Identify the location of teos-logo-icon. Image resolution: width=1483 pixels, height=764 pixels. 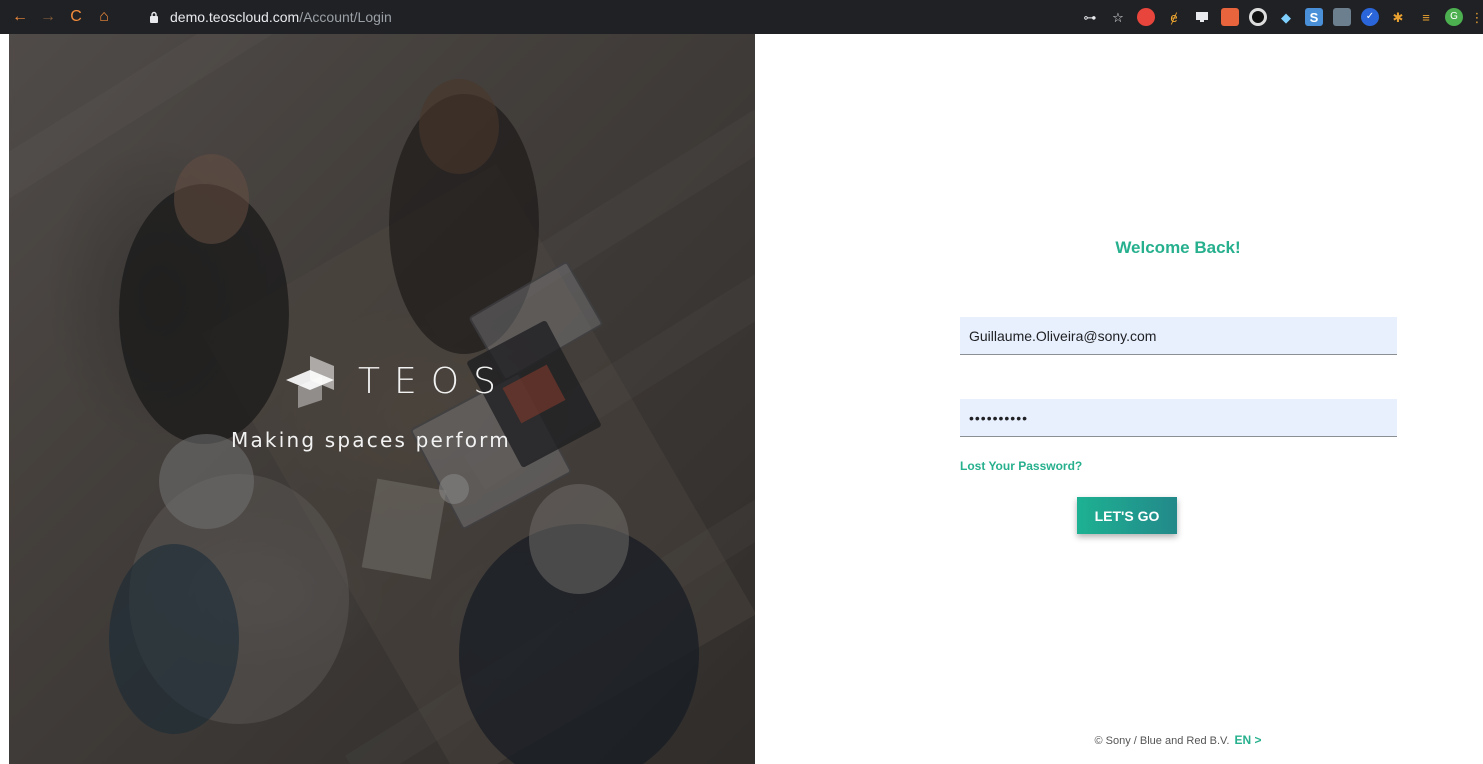
(310, 382).